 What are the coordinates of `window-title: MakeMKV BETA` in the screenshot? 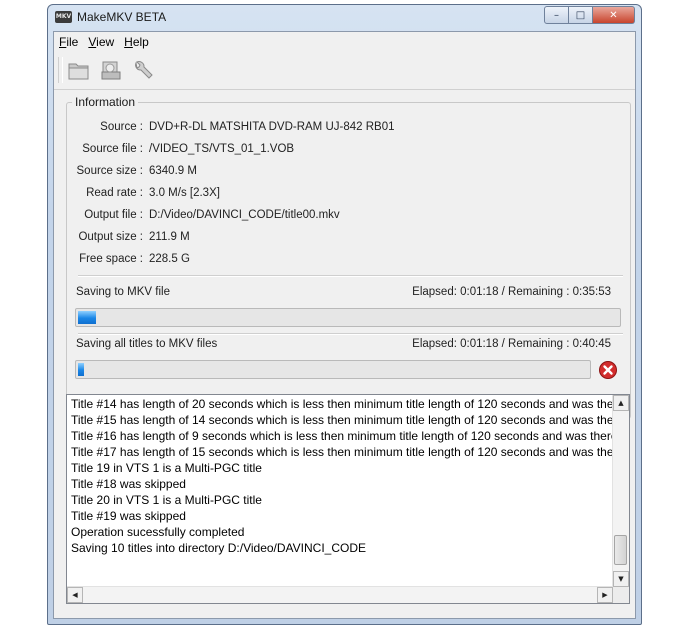 It's located at (122, 17).